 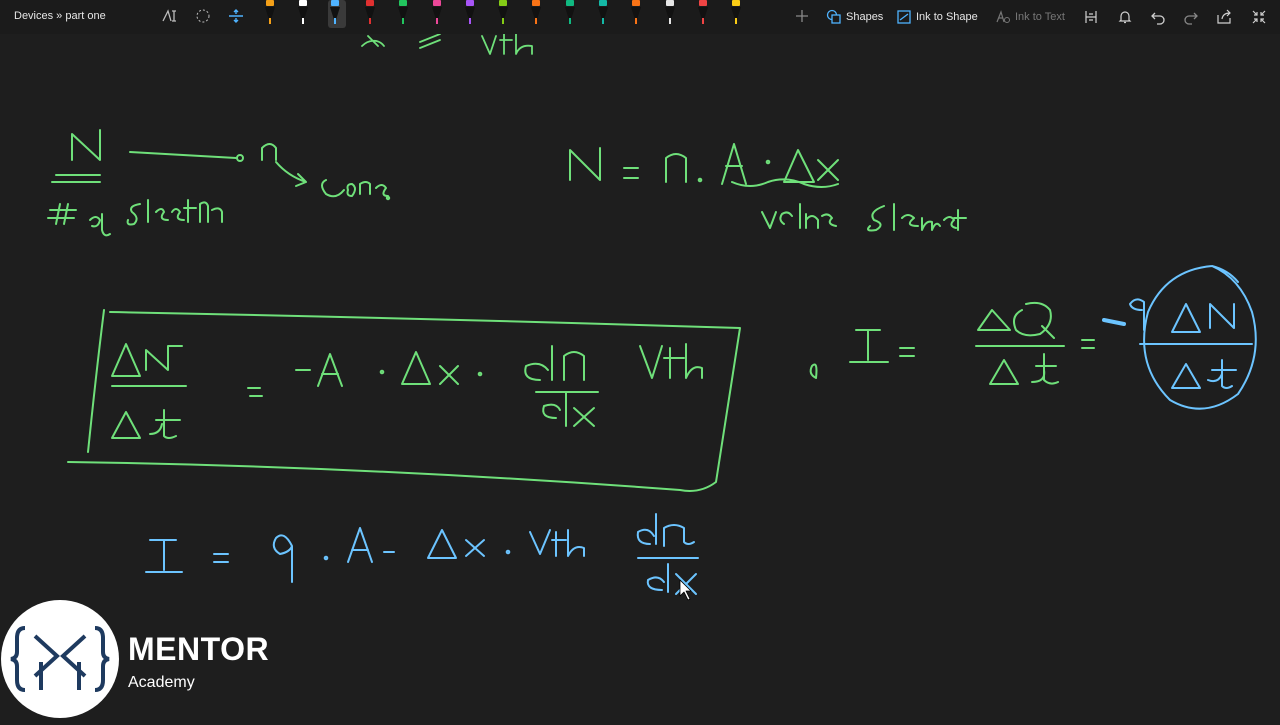 What do you see at coordinates (947, 17) in the screenshot?
I see `ink-to-shape-label: Ink to Shape` at bounding box center [947, 17].